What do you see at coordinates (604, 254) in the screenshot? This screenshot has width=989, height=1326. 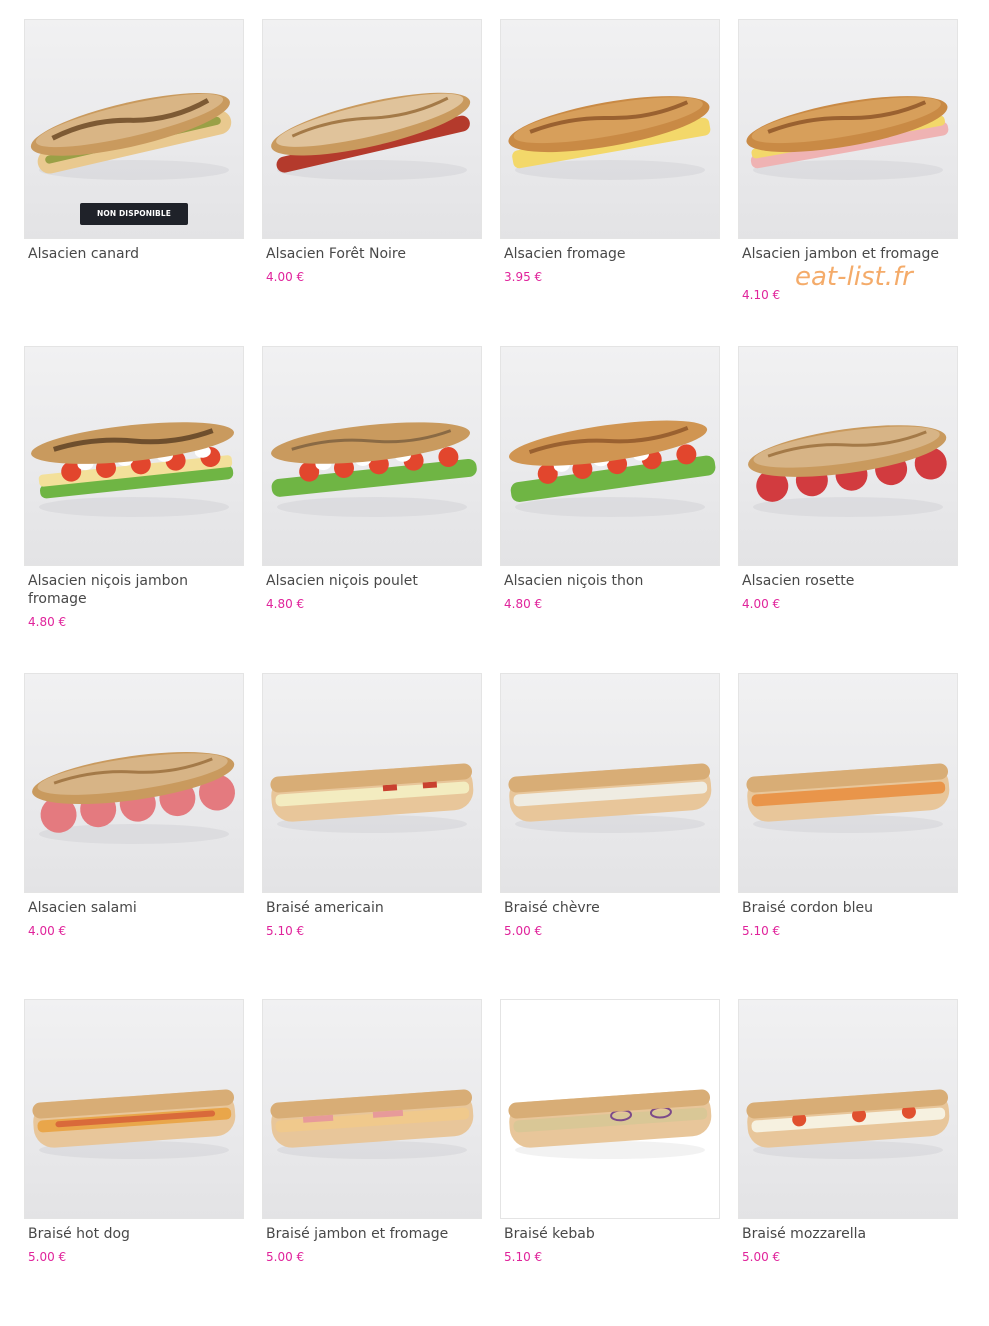 I see `product-name: Alsacien fromage` at bounding box center [604, 254].